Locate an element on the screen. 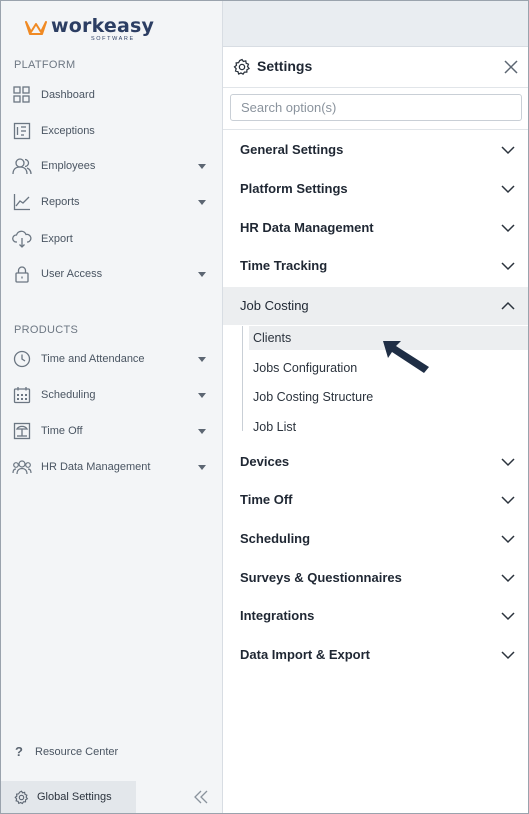 The image size is (529, 814). sidebar-item-label: Export is located at coordinates (57, 239).